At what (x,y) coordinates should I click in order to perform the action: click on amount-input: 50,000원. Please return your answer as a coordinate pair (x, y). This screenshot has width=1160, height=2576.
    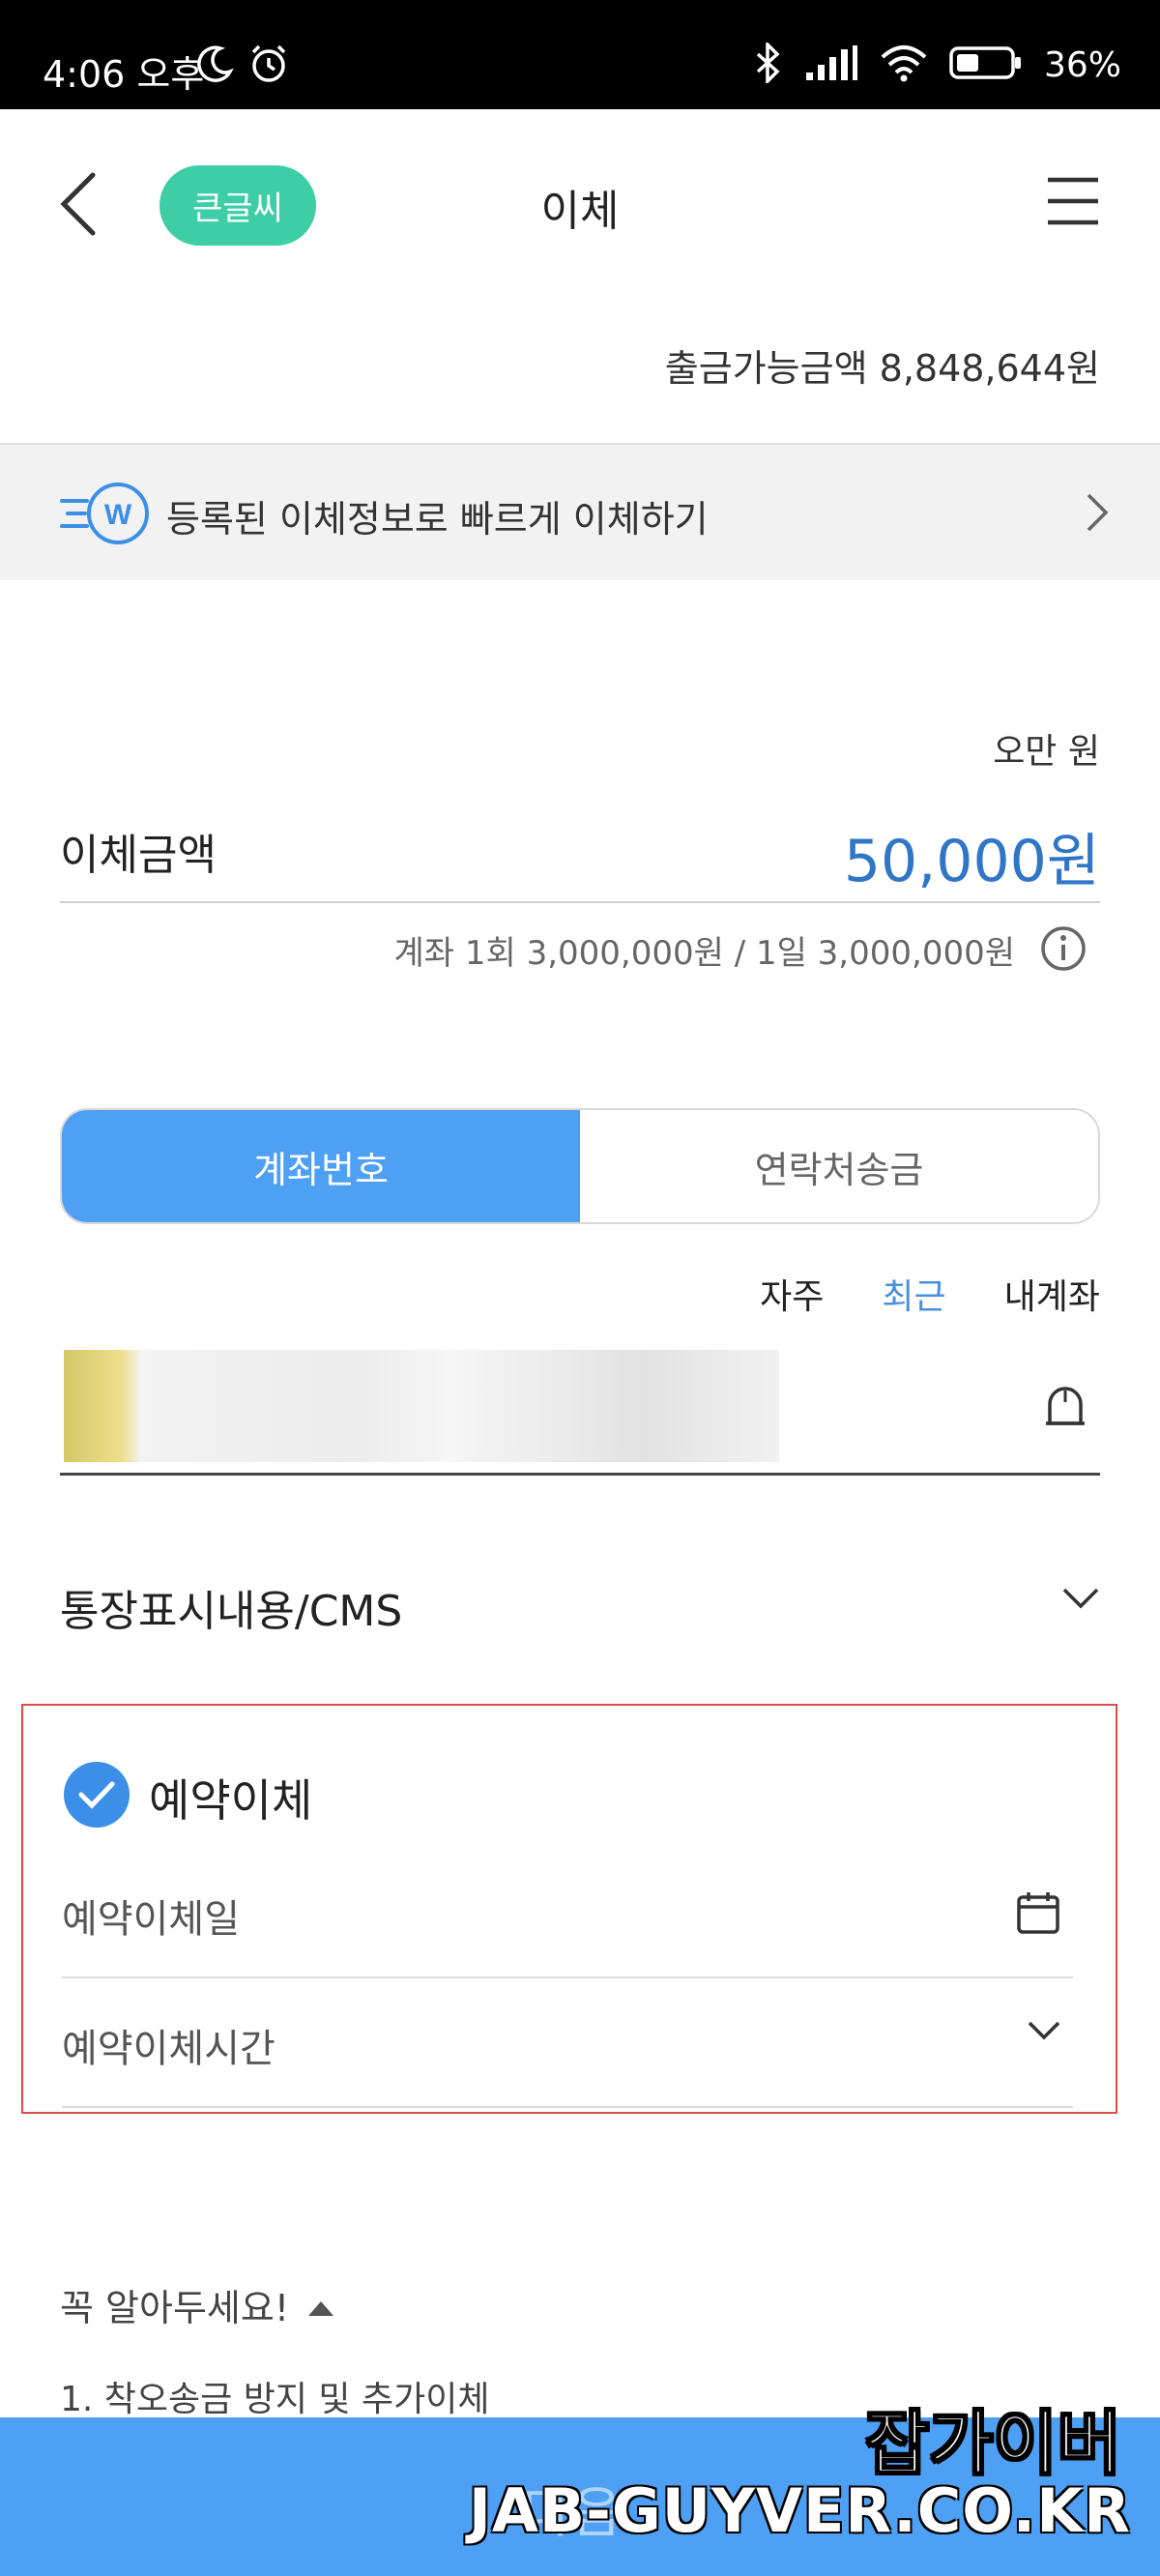
    Looking at the image, I should click on (972, 856).